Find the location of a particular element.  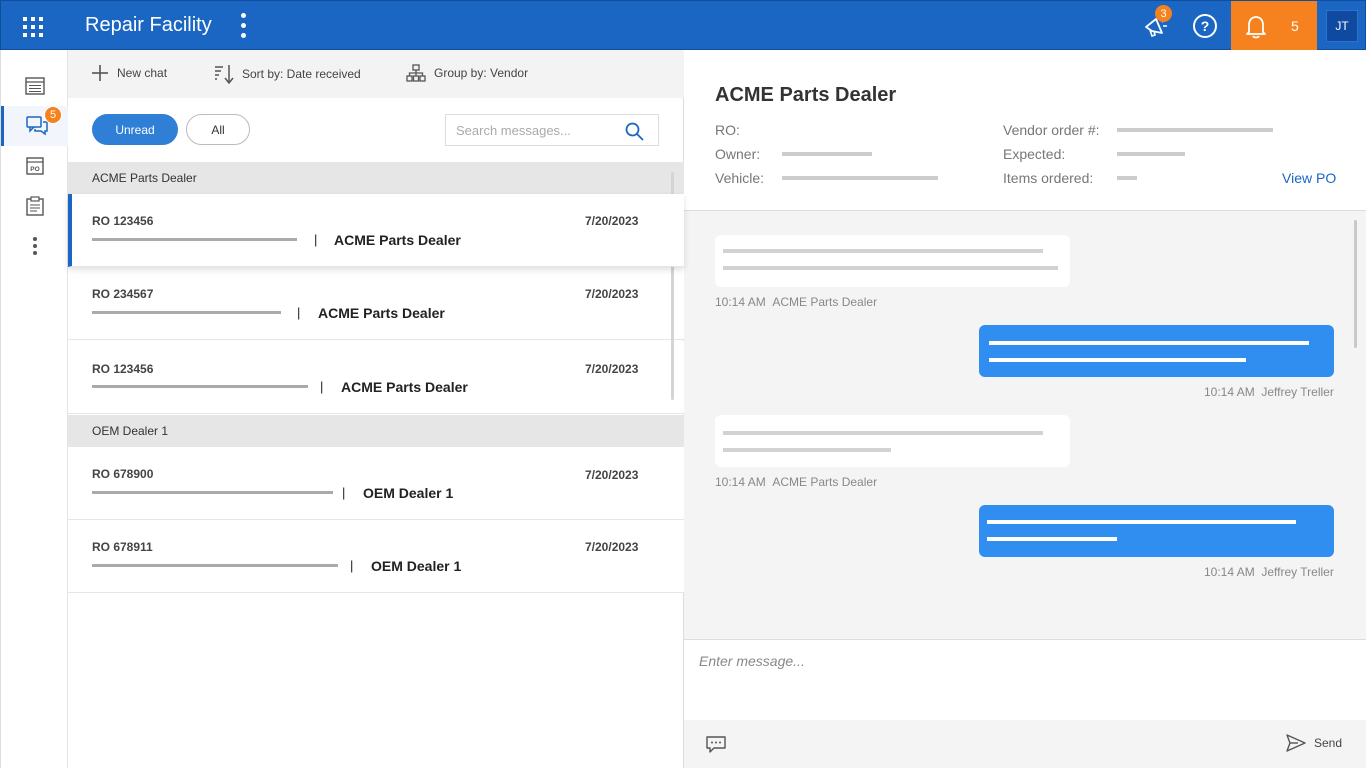

app-launcher-icon is located at coordinates (33, 27).